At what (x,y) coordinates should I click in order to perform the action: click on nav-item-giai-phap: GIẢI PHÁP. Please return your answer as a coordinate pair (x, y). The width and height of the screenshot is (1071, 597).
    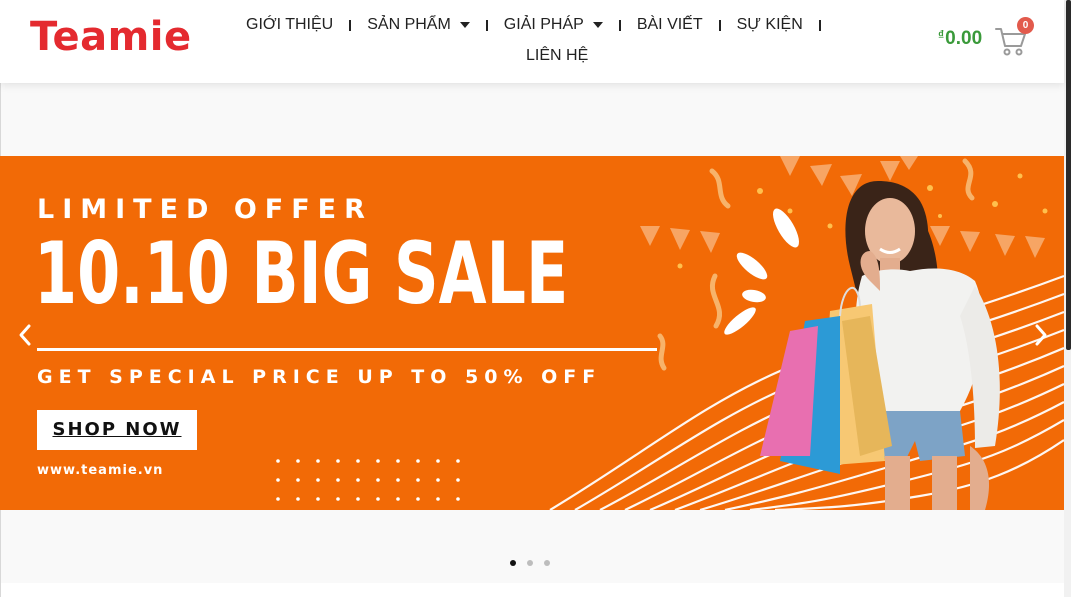
    Looking at the image, I should click on (553, 25).